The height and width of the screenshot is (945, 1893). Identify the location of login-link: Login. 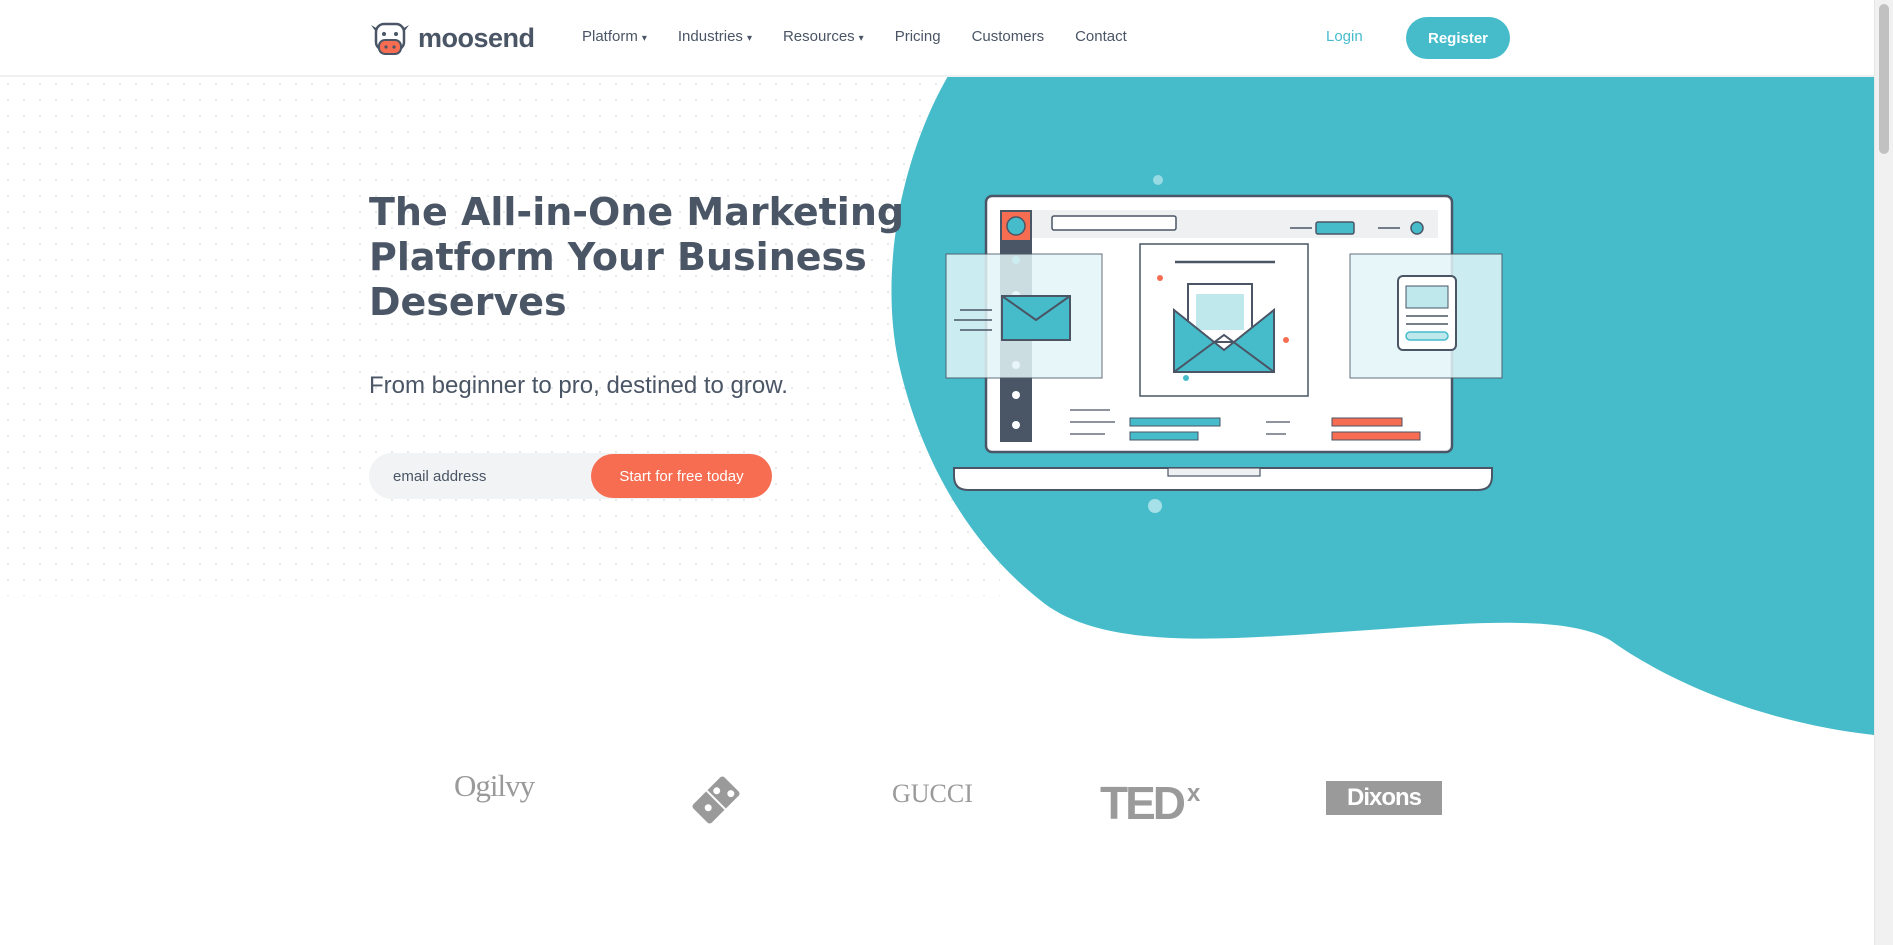
(1344, 36).